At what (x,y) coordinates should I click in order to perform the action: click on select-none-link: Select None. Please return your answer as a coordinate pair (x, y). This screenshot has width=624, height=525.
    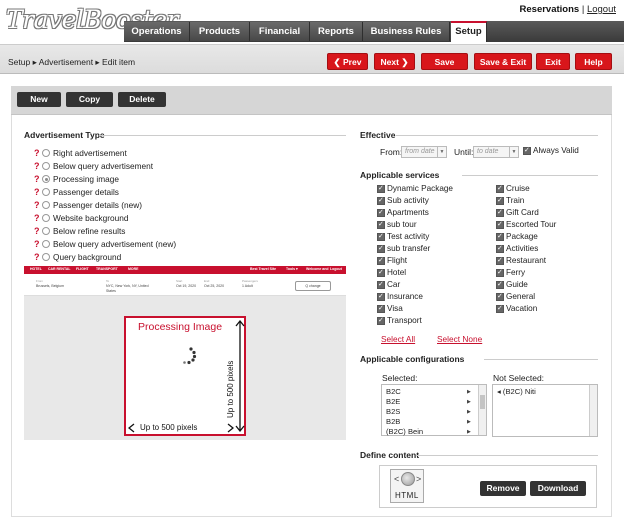
    Looking at the image, I should click on (459, 339).